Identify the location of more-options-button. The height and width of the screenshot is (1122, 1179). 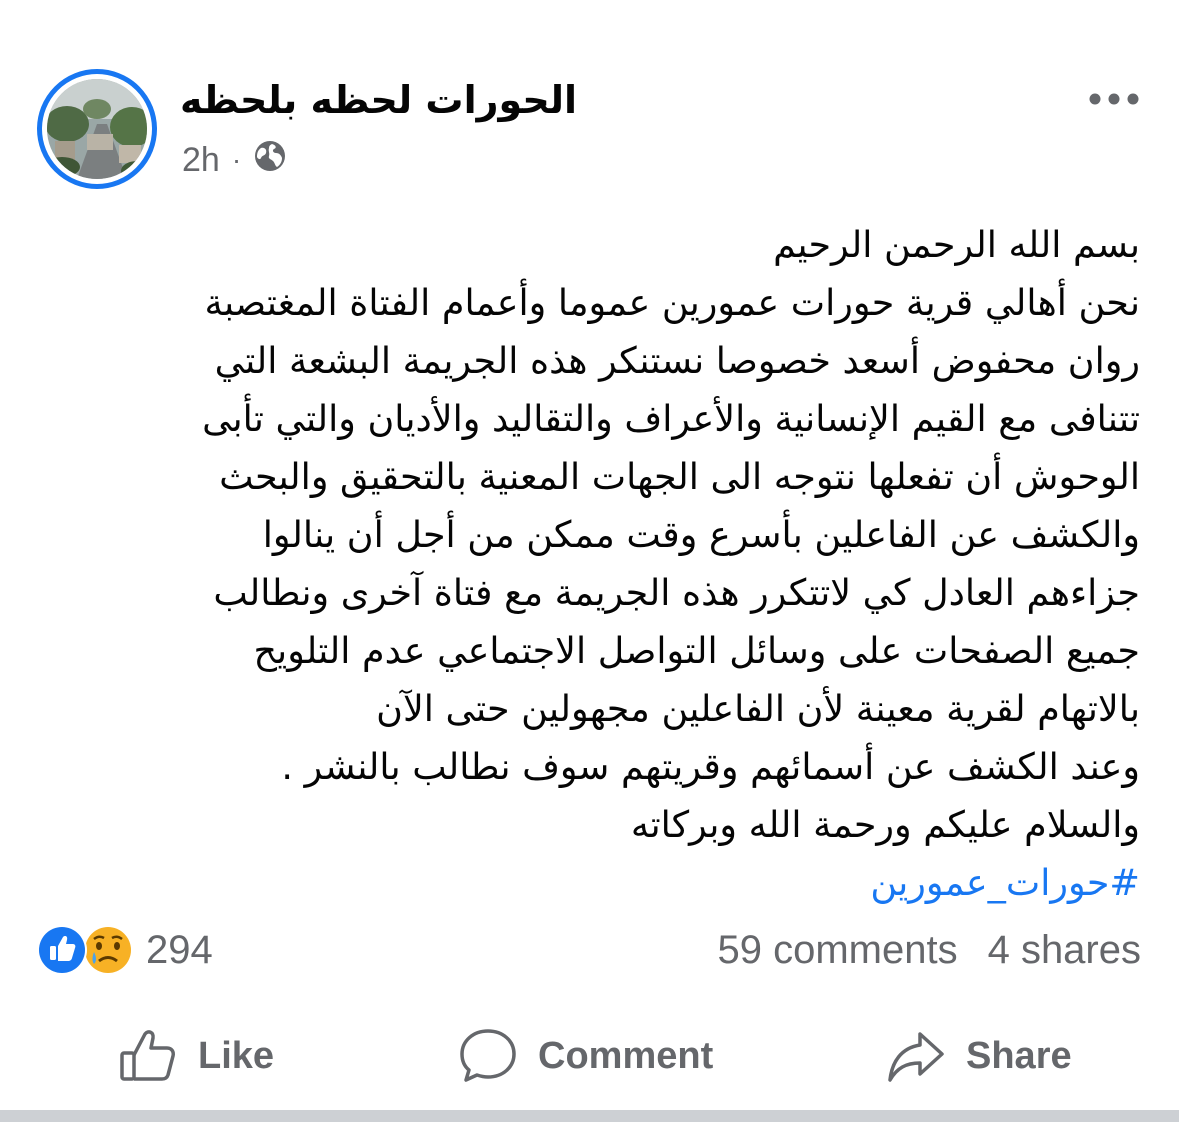
(1114, 99).